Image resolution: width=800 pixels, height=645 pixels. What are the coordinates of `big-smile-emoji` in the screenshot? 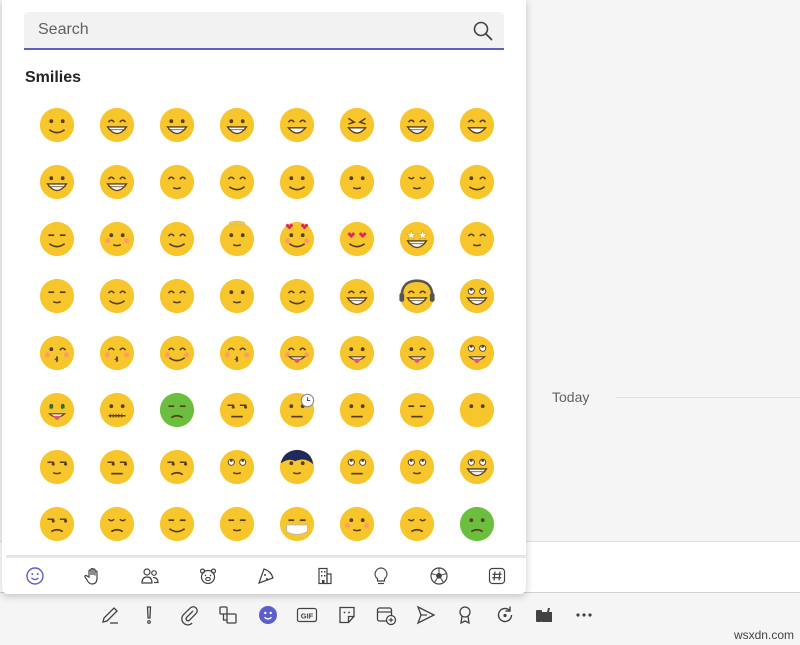 It's located at (177, 124).